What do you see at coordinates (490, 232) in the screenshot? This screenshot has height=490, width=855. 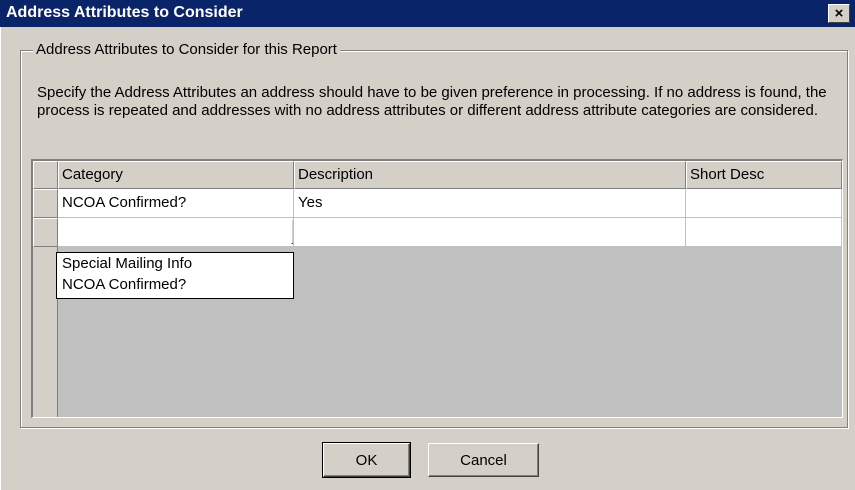 I see `description-cell` at bounding box center [490, 232].